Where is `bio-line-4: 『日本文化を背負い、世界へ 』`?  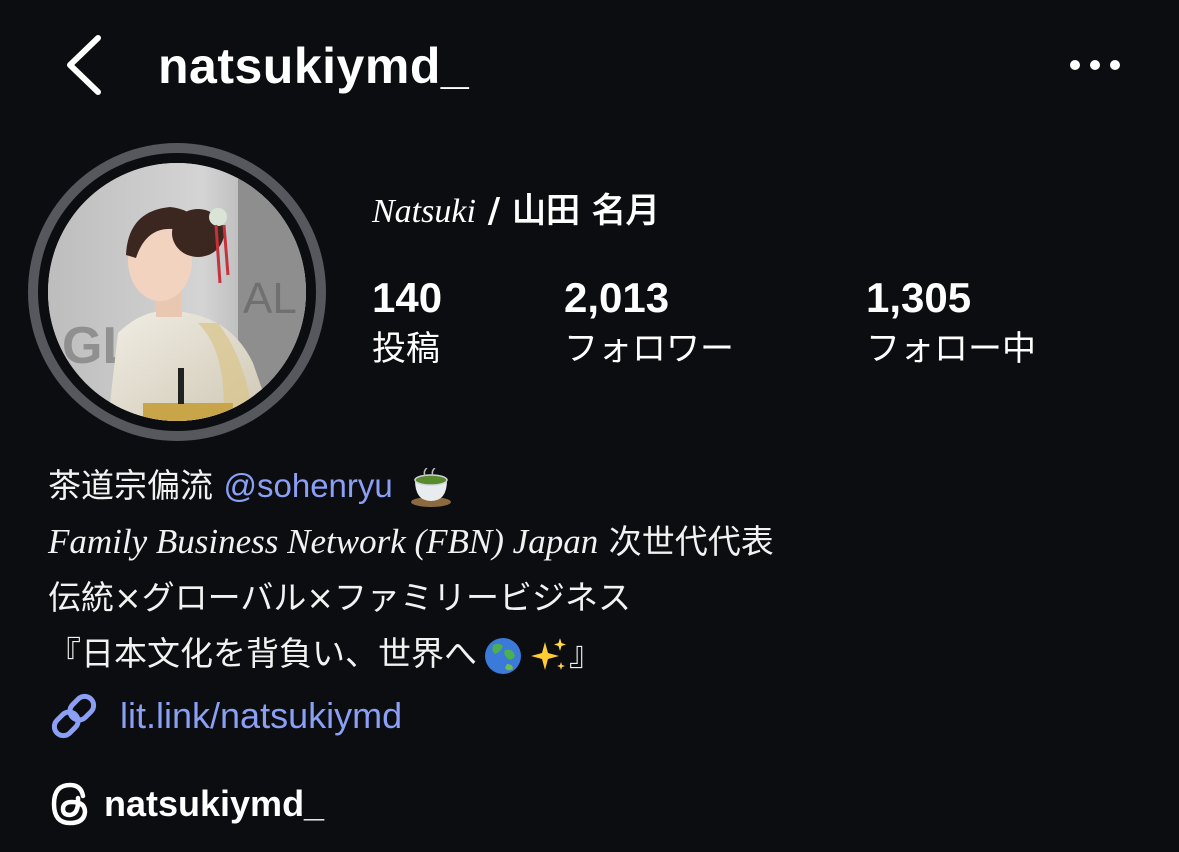 bio-line-4: 『日本文化を背負い、世界へ 』 is located at coordinates (598, 654).